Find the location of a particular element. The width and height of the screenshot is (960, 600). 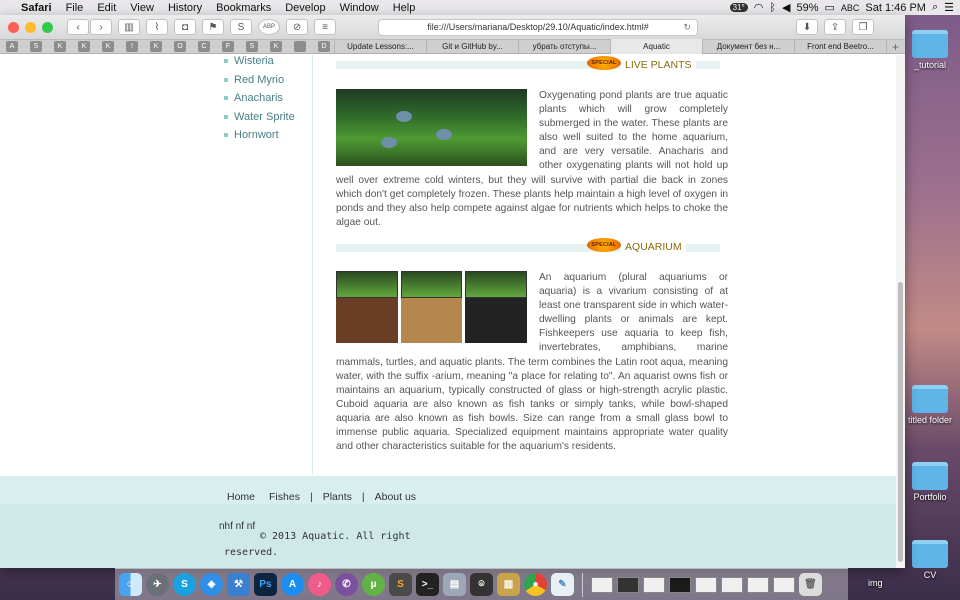

new-tab-button: + is located at coordinates (895, 46).